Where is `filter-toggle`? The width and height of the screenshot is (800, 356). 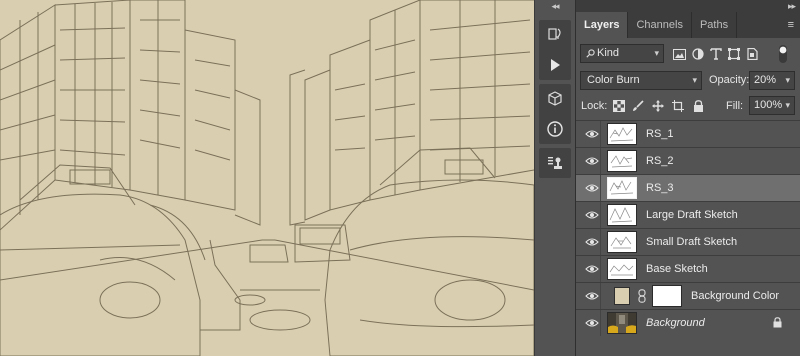
filter-toggle is located at coordinates (783, 54).